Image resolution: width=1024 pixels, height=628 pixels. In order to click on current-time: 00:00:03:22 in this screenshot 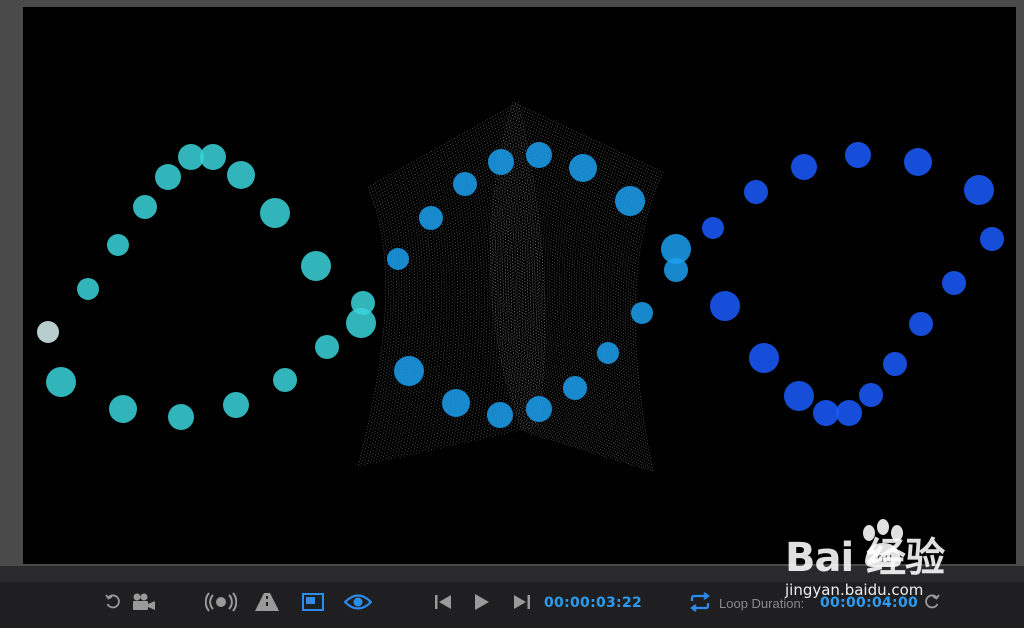, I will do `click(593, 603)`.